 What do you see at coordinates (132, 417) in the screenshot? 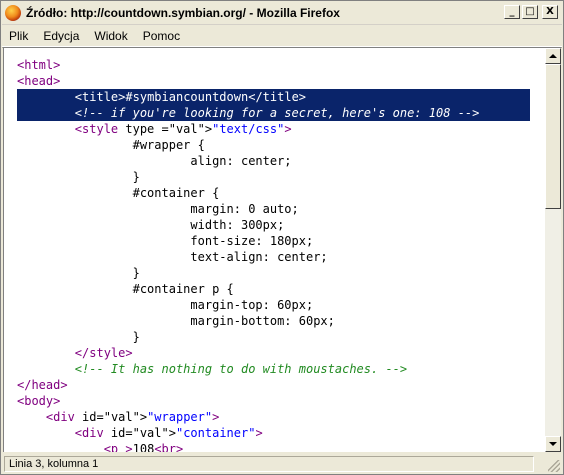
I see `source-line: <div id="val">"wrapper">` at bounding box center [132, 417].